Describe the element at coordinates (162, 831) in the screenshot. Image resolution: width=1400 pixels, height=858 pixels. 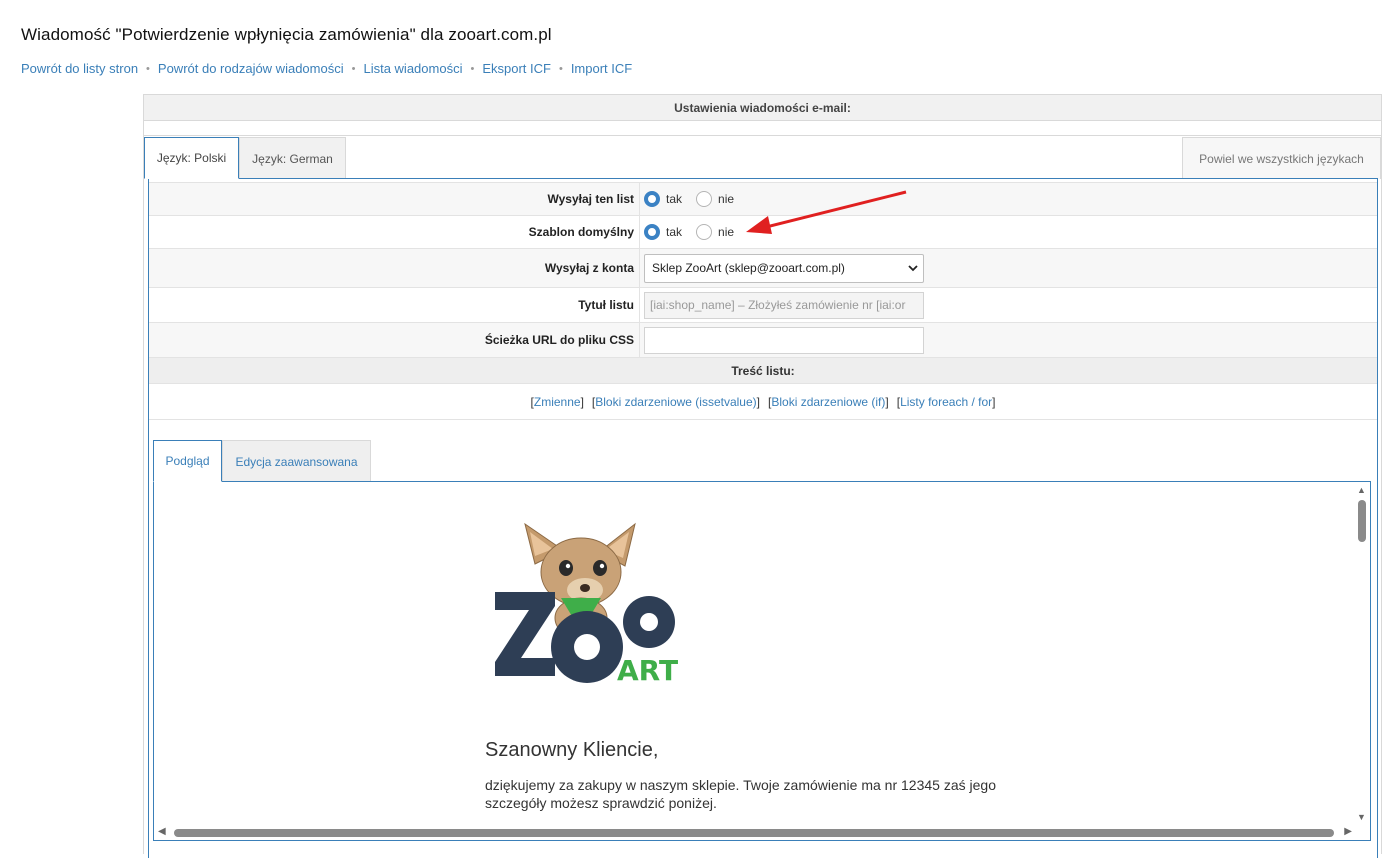
I see `scroll-left-icon: ◀` at that location.